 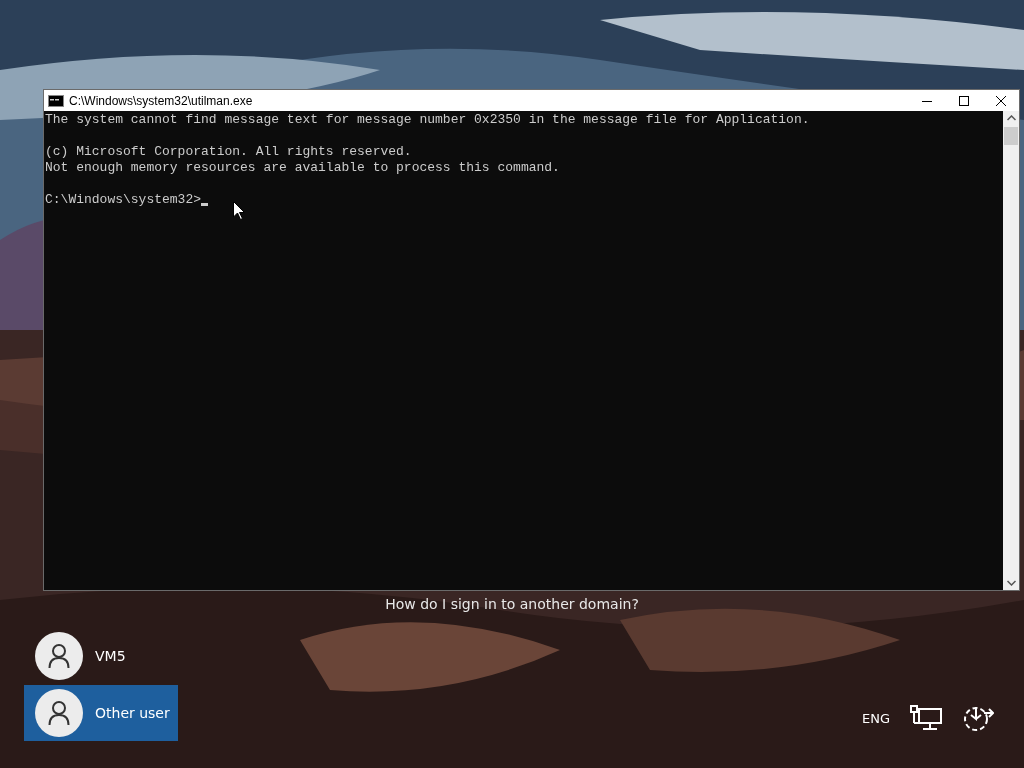 What do you see at coordinates (132, 713) in the screenshot?
I see `user-name: Other user` at bounding box center [132, 713].